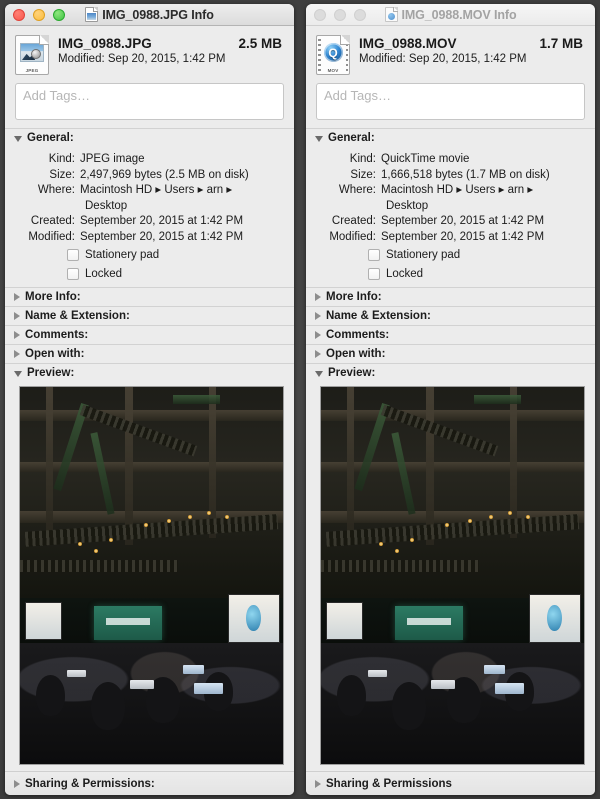 Image resolution: width=600 pixels, height=799 pixels. I want to click on section-comments-jpg: Comments:, so click(149, 334).